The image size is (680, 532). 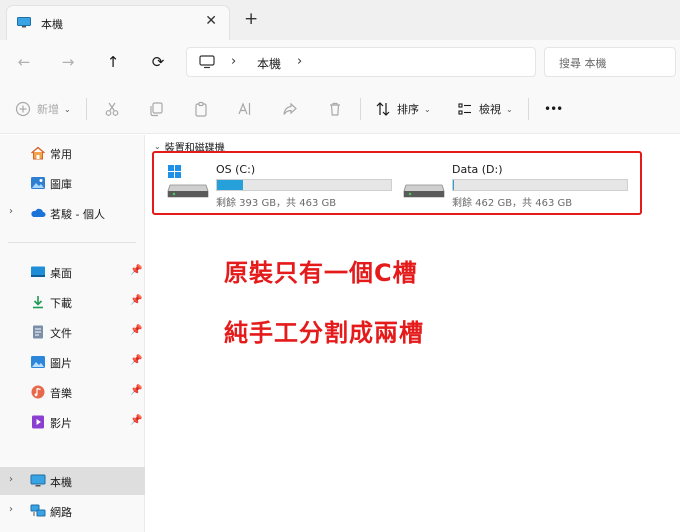 What do you see at coordinates (72, 272) in the screenshot?
I see `sidebar-item-desktop: 桌面 📌` at bounding box center [72, 272].